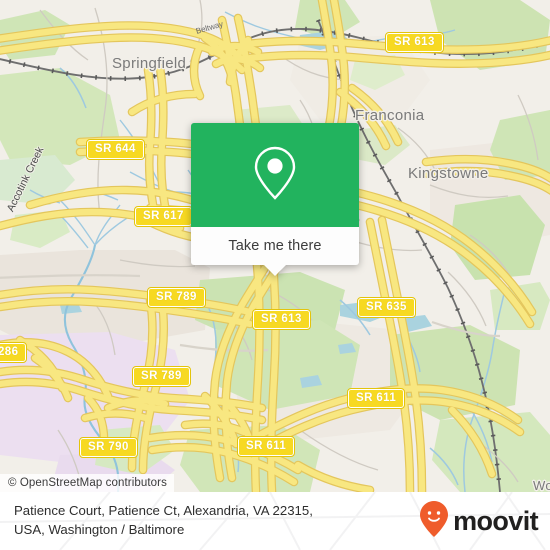 The image size is (550, 550). What do you see at coordinates (266, 446) in the screenshot?
I see `road-shield-sr-611-west: SR 611` at bounding box center [266, 446].